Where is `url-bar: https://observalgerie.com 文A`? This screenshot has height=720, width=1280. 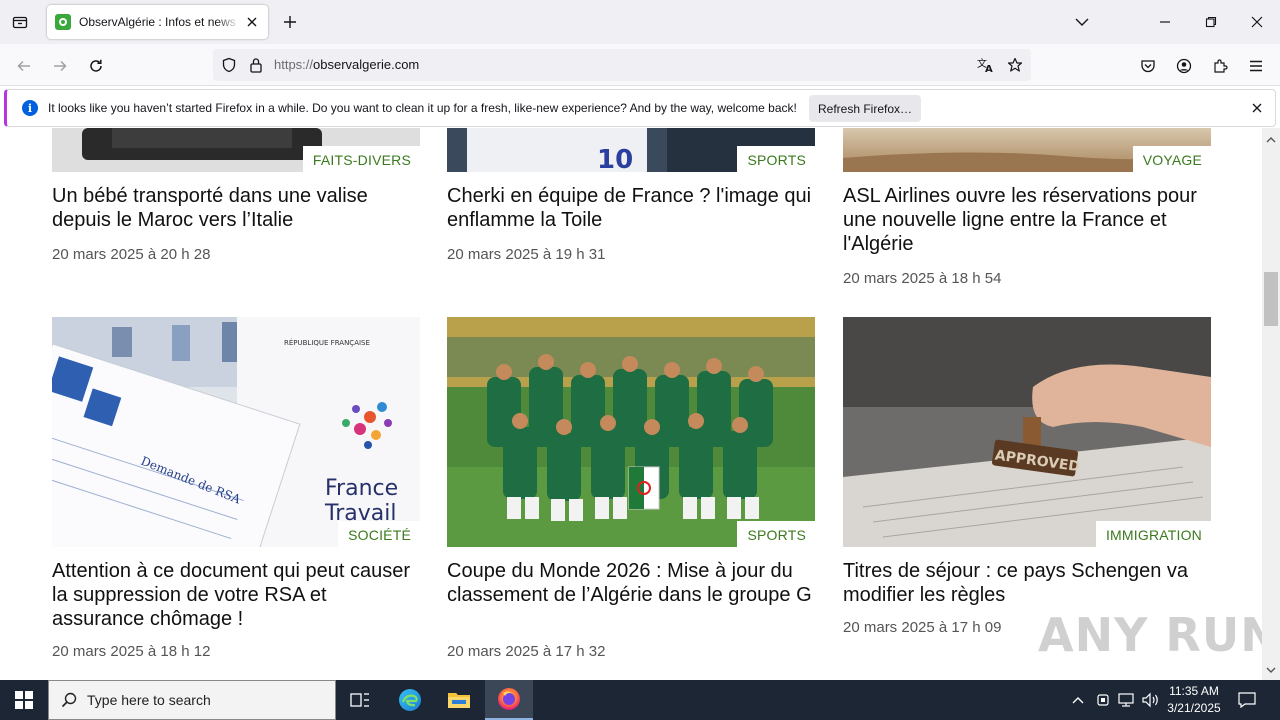 url-bar: https://observalgerie.com 文A is located at coordinates (622, 65).